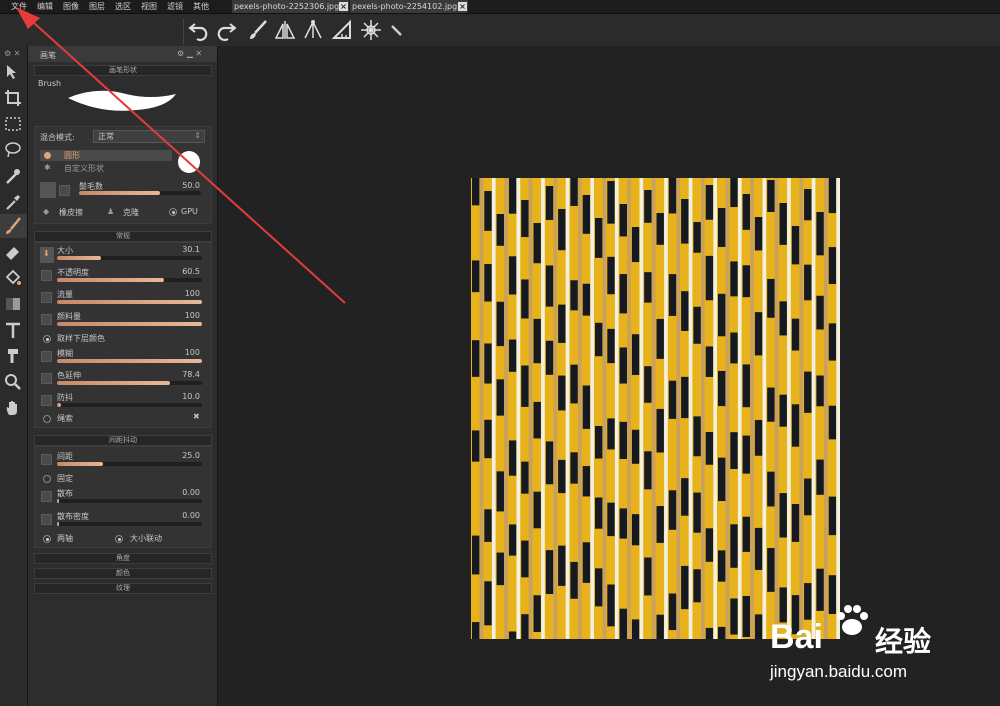  I want to click on size-link-label: 大小联动, so click(146, 538).